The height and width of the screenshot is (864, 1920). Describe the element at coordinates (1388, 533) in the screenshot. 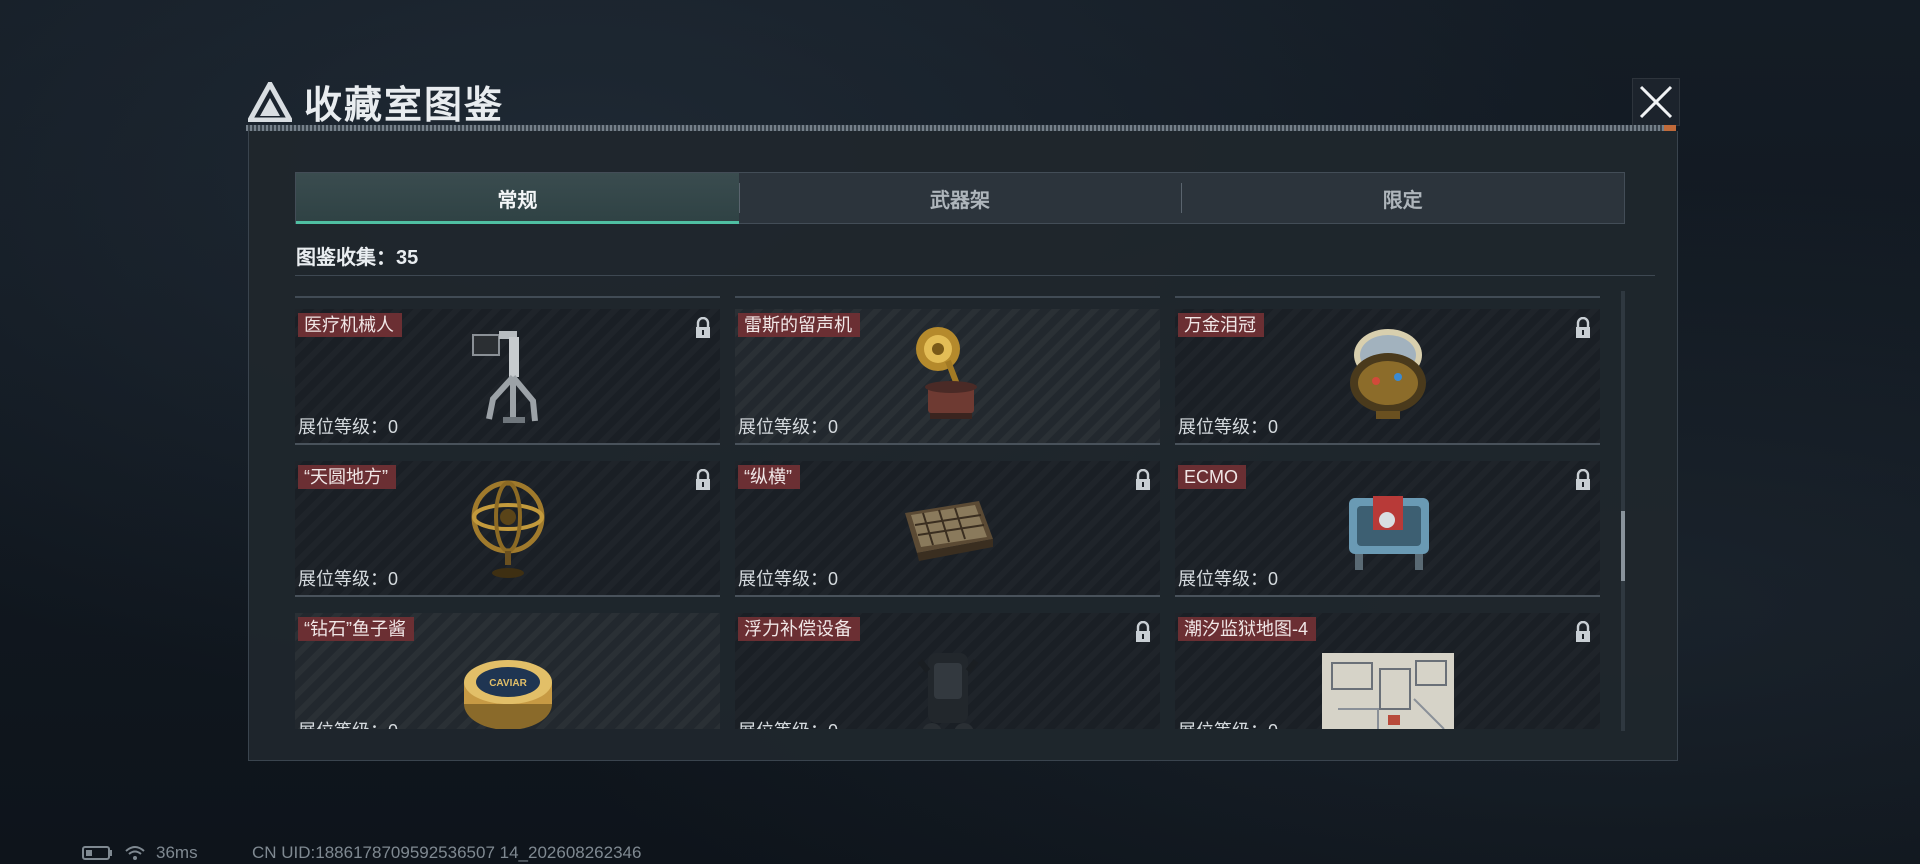

I see `ecmo-machine-icon` at that location.